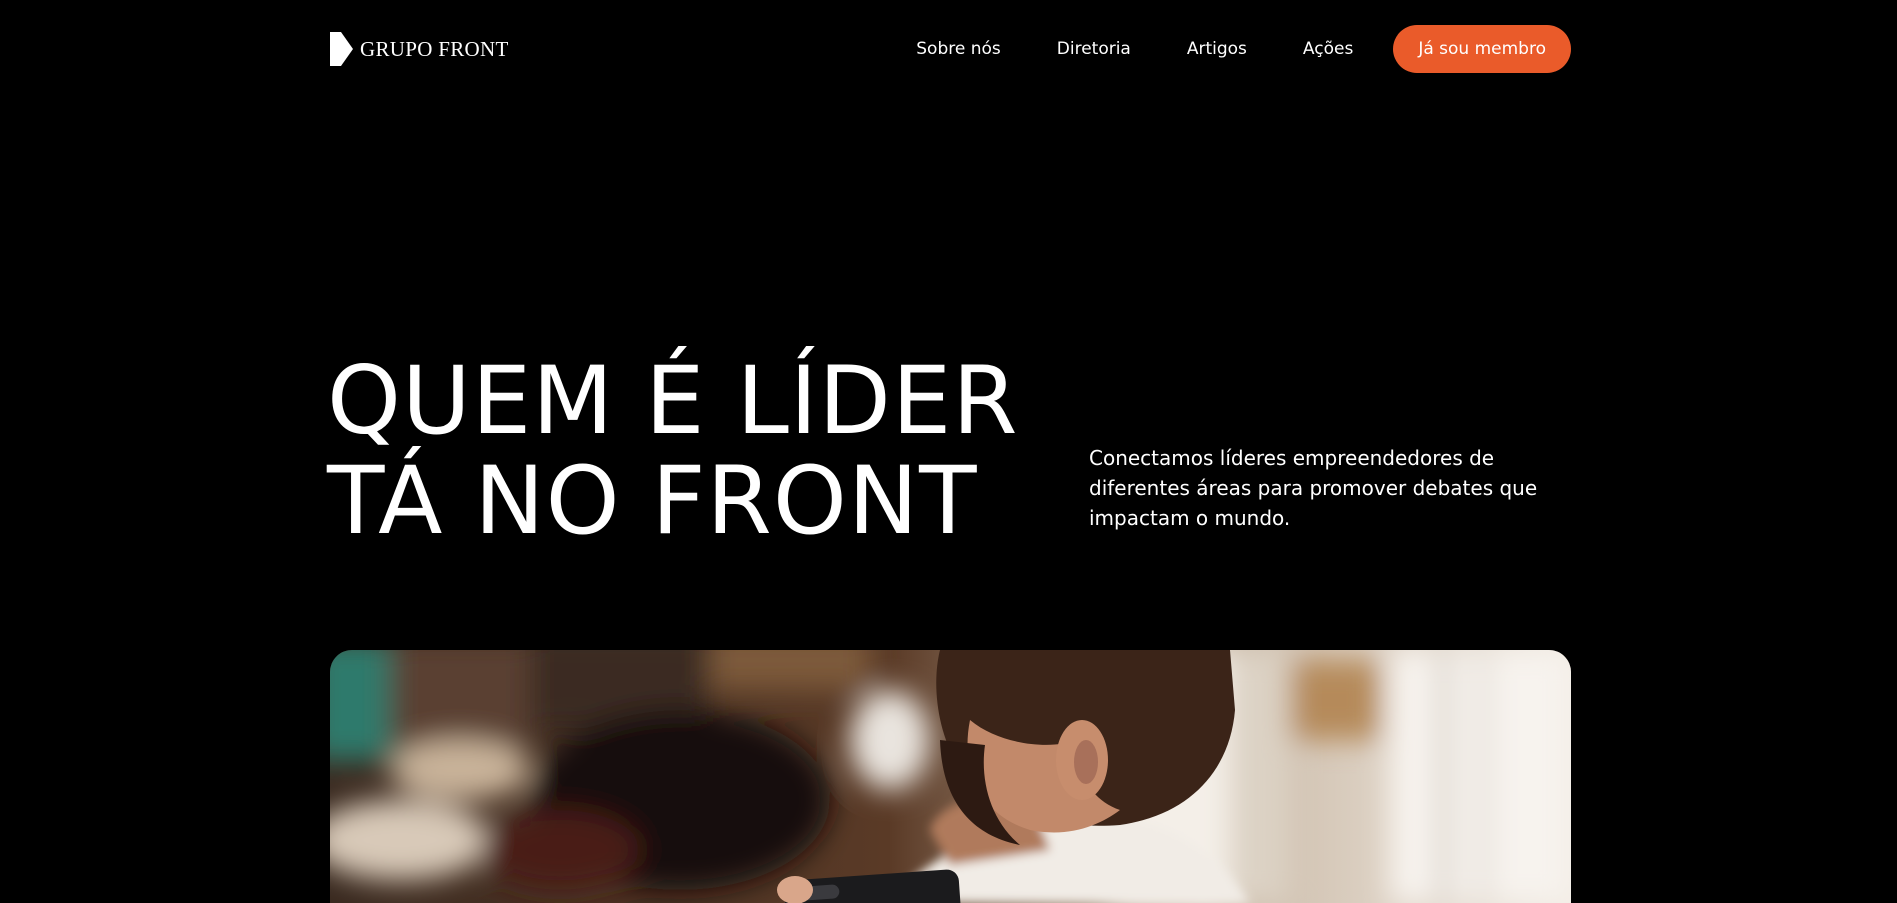 This screenshot has height=903, width=1897. I want to click on logo: GRUPO FRONT, so click(419, 49).